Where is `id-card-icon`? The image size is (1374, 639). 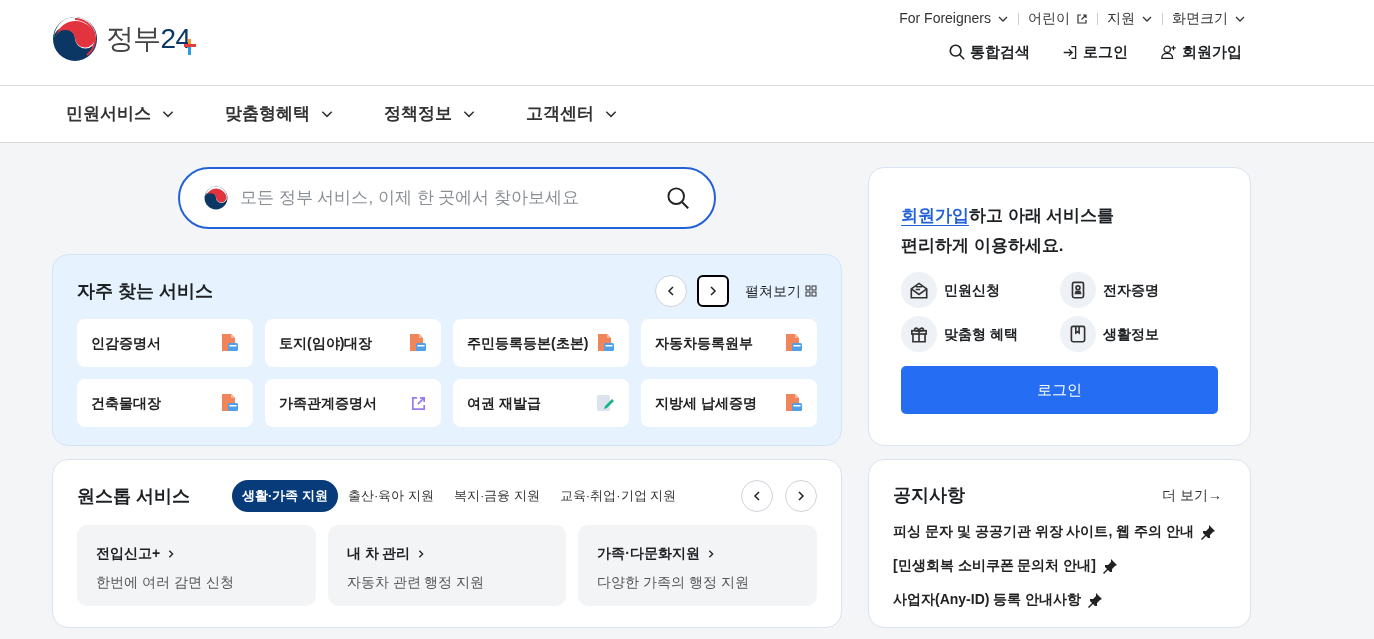 id-card-icon is located at coordinates (1077, 290).